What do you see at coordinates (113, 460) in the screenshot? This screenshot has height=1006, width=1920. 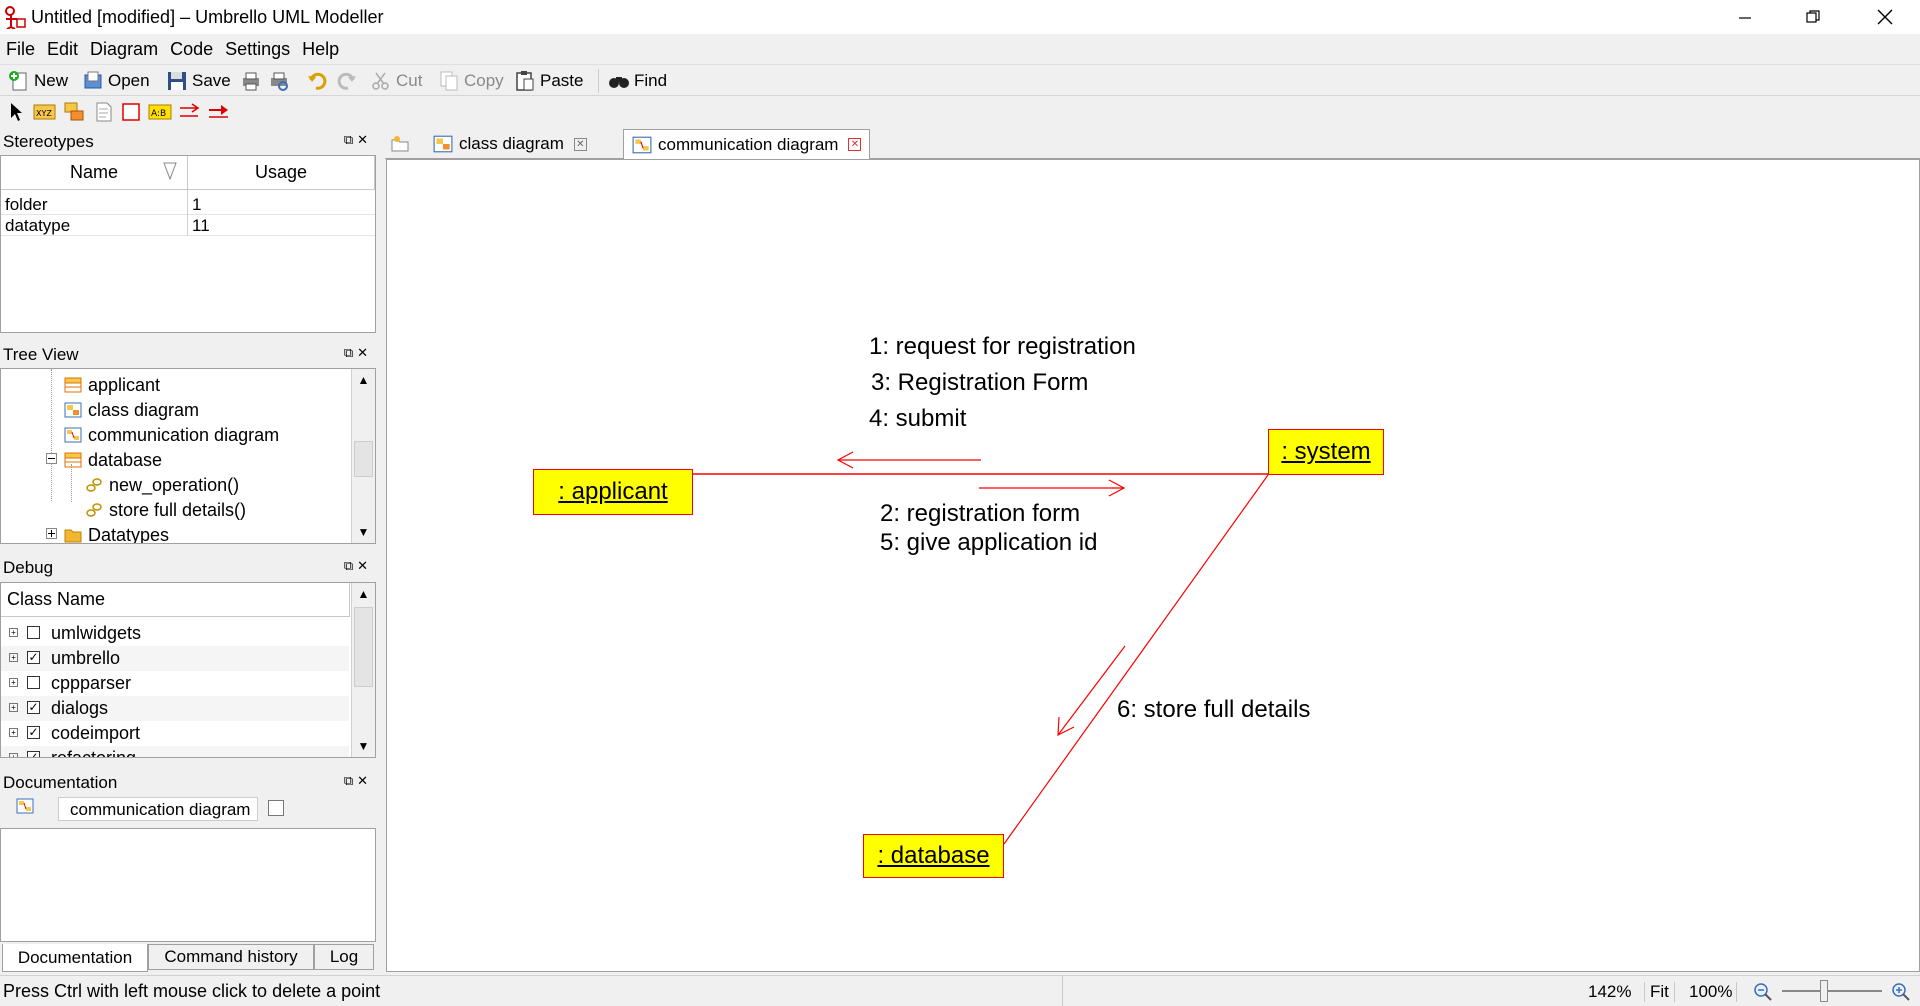 I see `tree-item-database: database` at bounding box center [113, 460].